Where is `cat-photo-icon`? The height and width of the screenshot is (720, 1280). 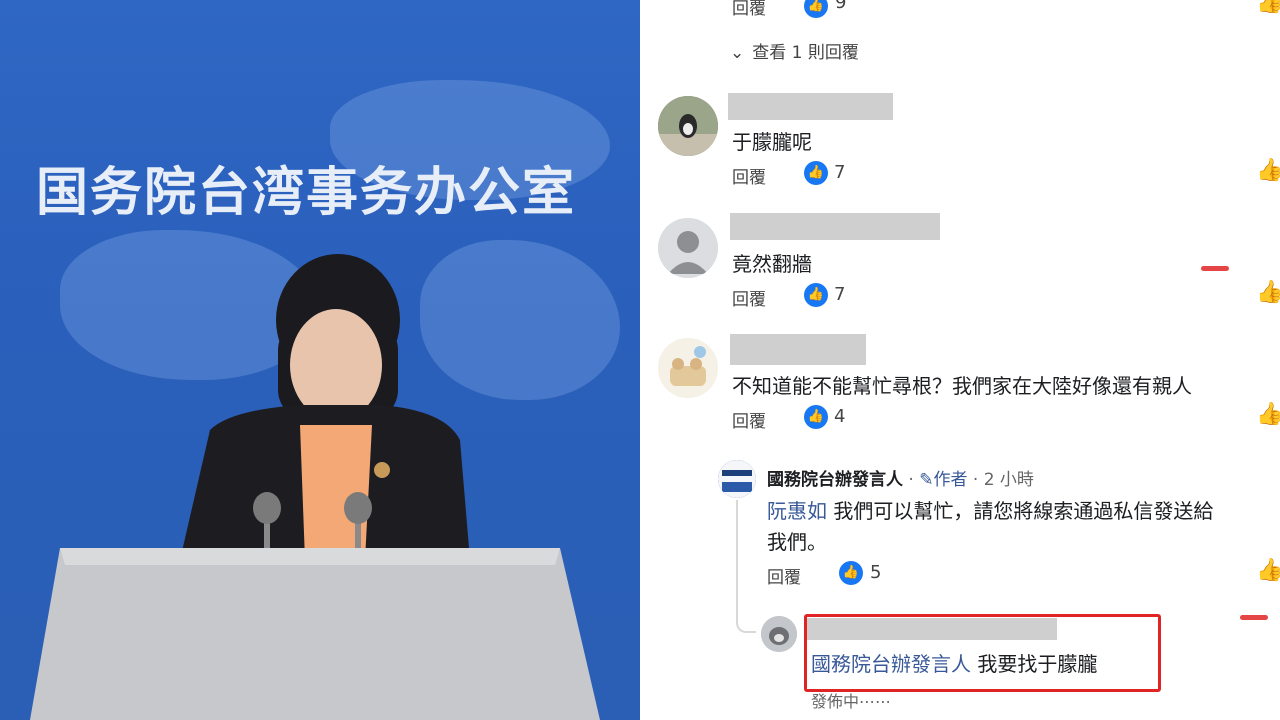 cat-photo-icon is located at coordinates (779, 634).